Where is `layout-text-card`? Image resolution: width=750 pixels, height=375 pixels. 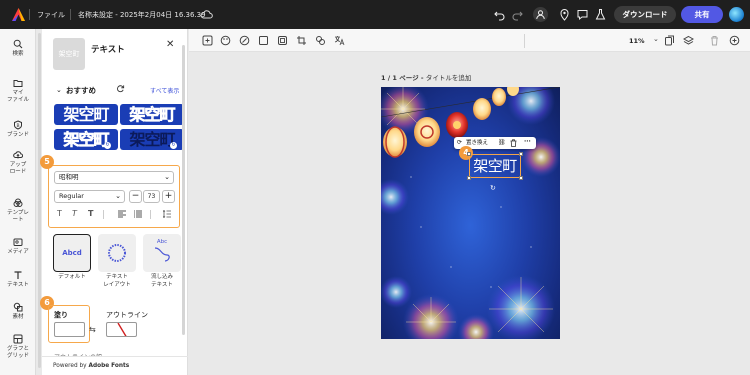
layout-text-card is located at coordinates (117, 253).